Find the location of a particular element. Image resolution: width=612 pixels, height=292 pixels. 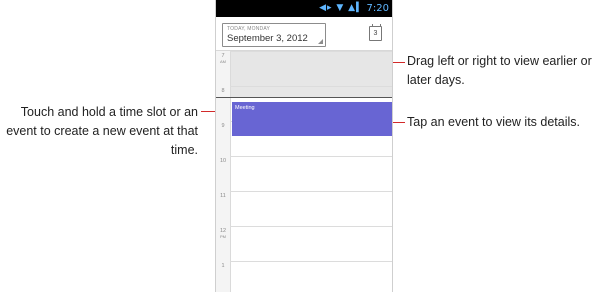

hour-label: 10 is located at coordinates (223, 161).